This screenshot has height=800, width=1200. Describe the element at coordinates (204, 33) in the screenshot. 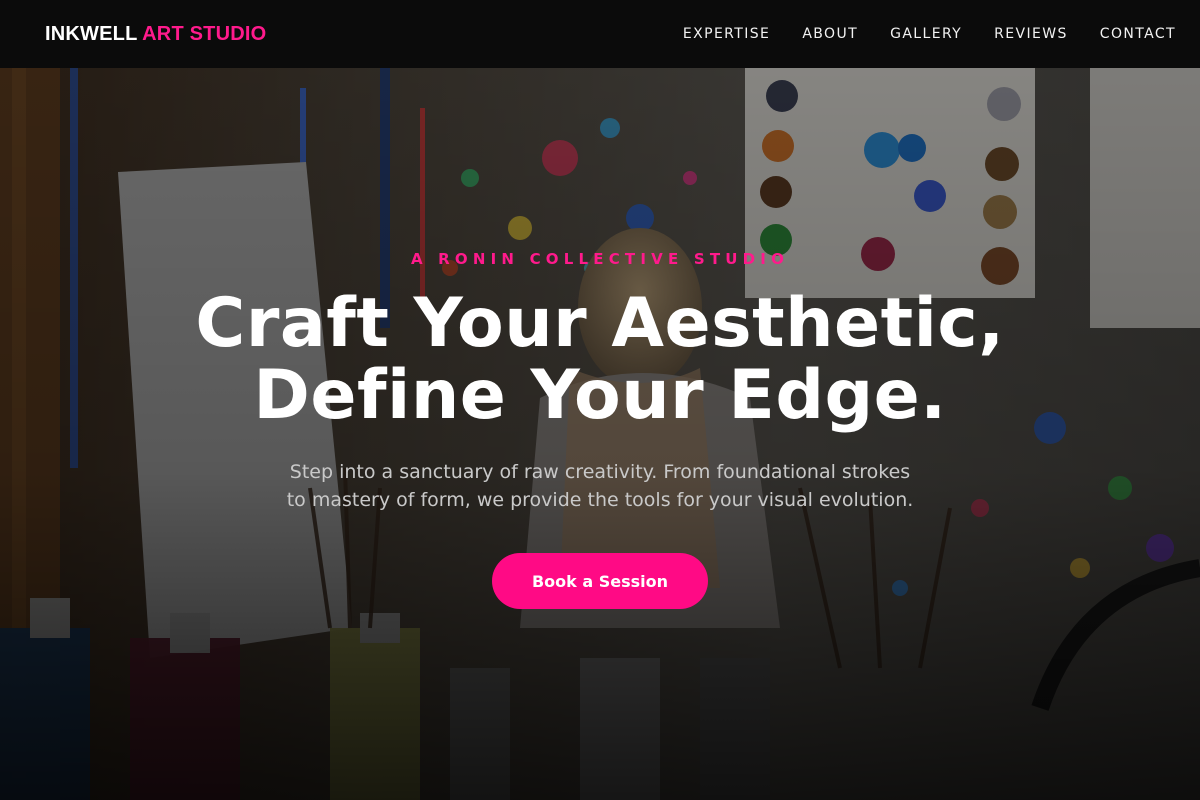

I see `brand-accent: ART STUDIO` at that location.